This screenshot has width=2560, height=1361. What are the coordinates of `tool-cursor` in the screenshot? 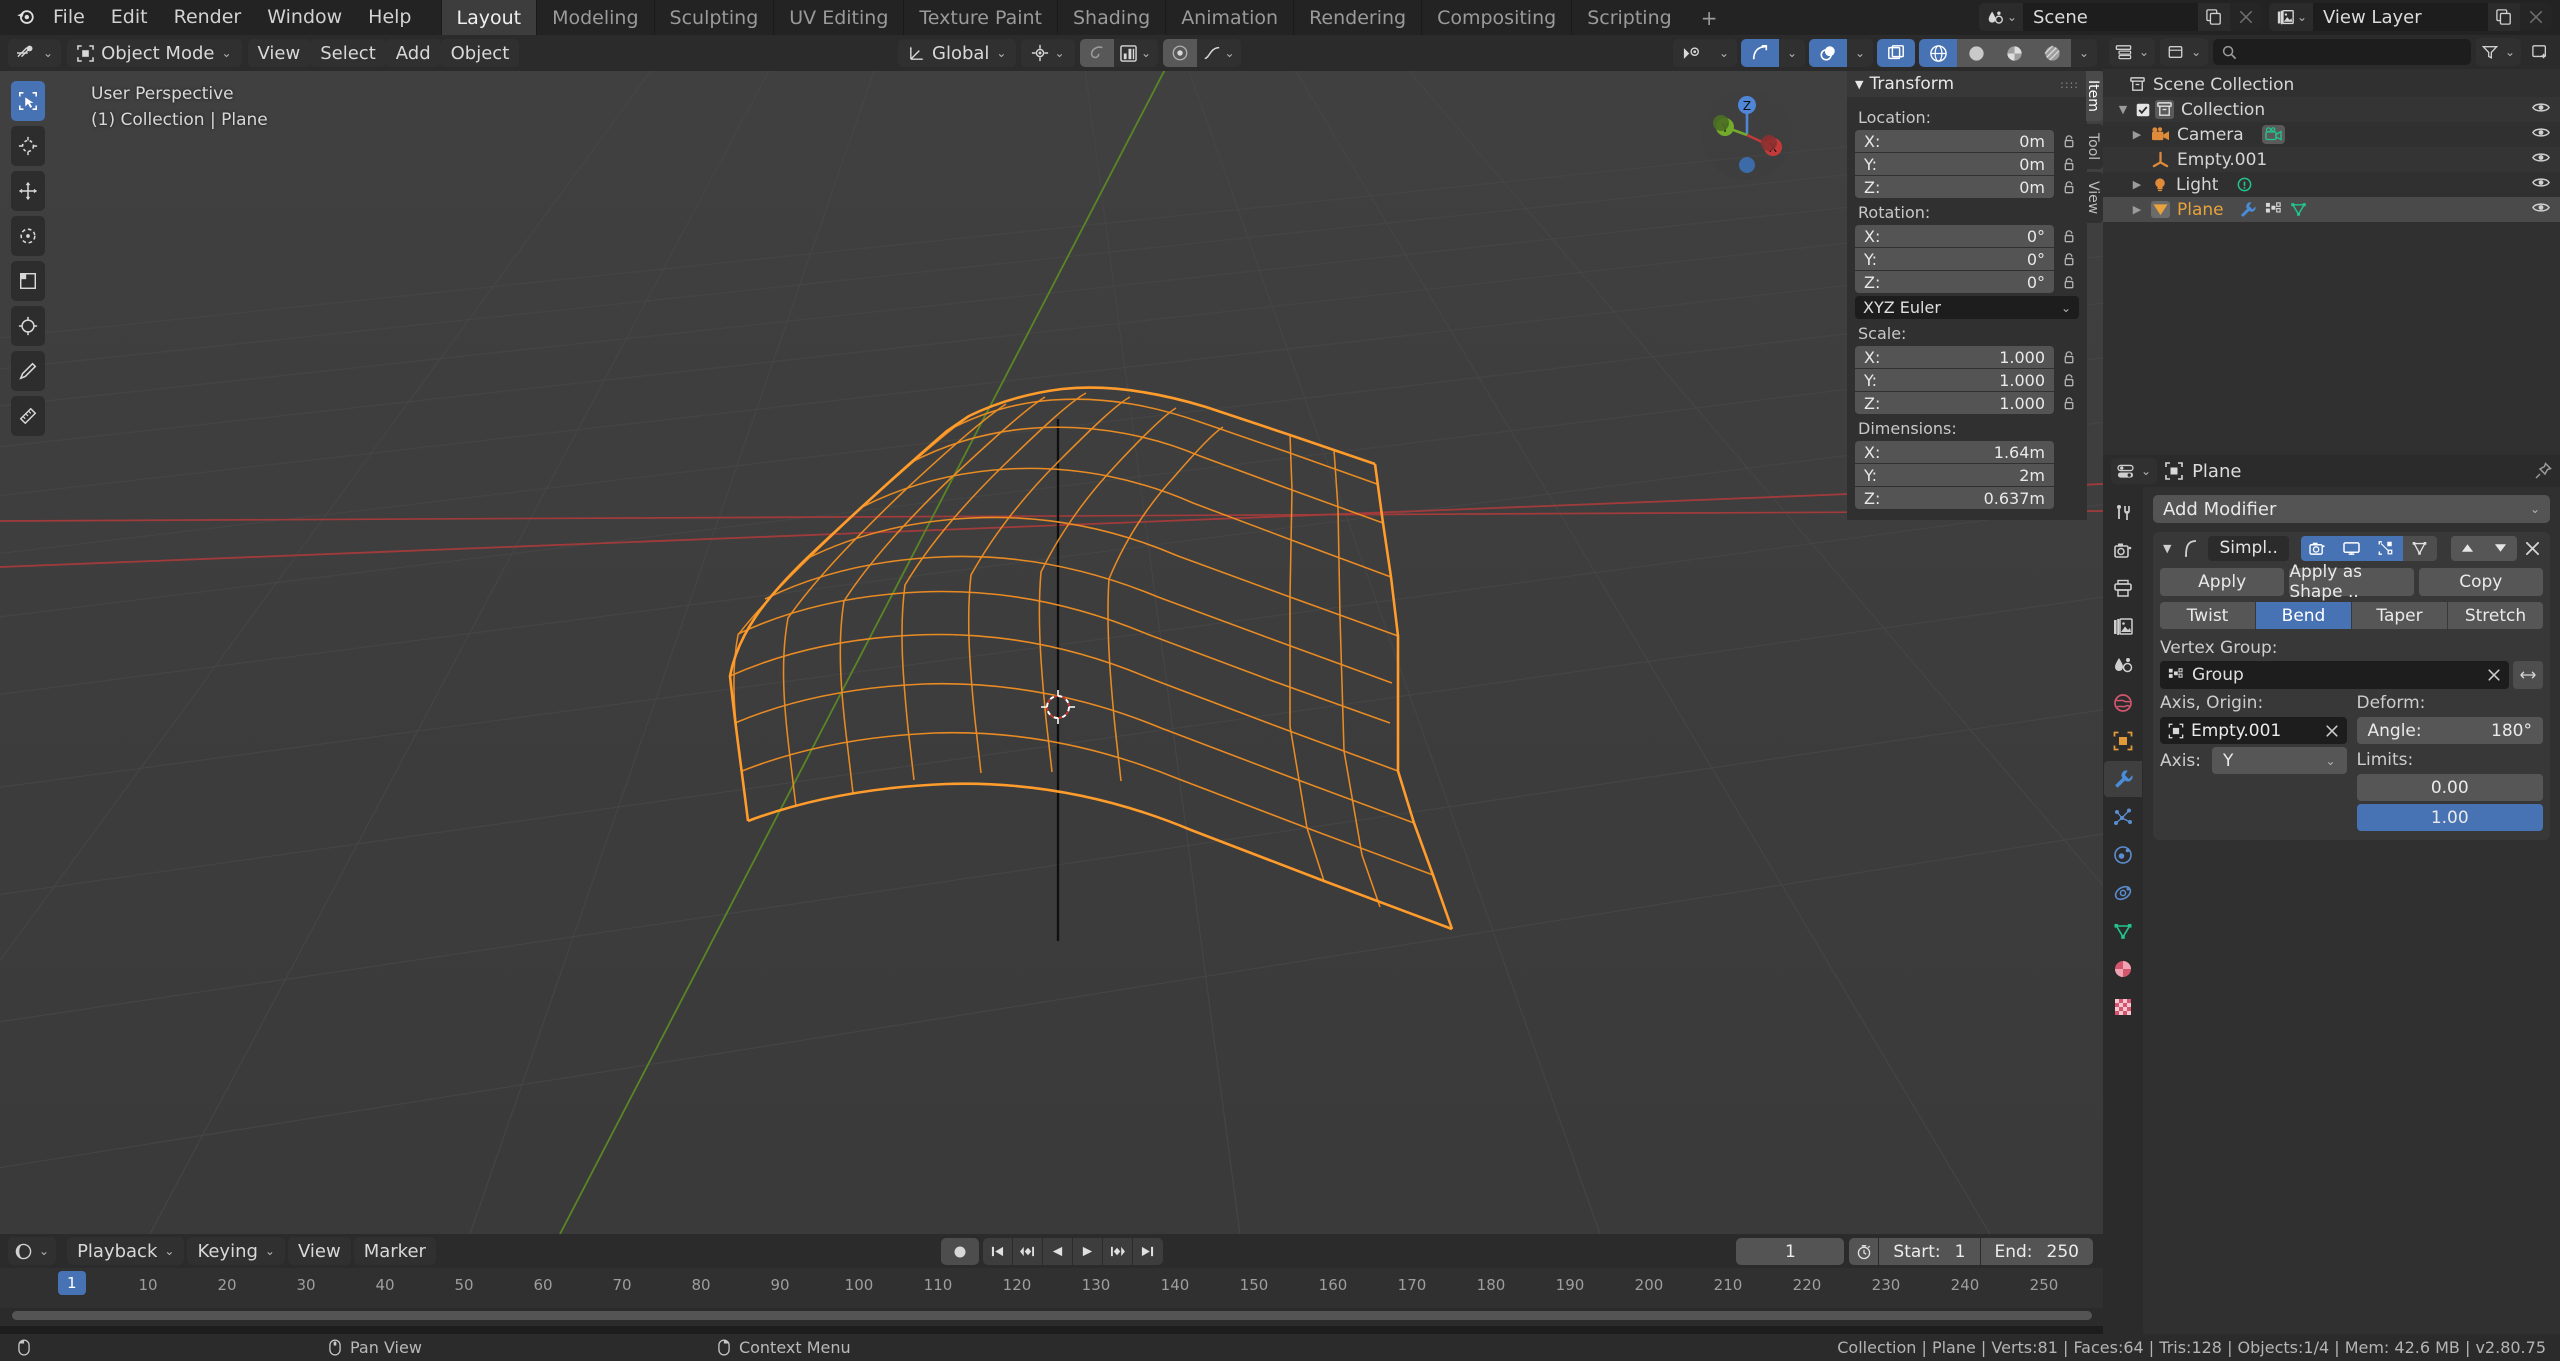 It's located at (28, 146).